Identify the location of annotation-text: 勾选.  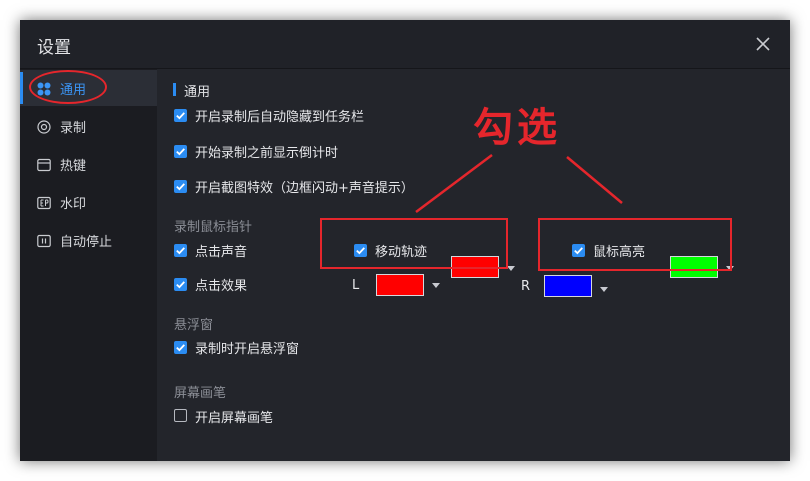
(517, 128).